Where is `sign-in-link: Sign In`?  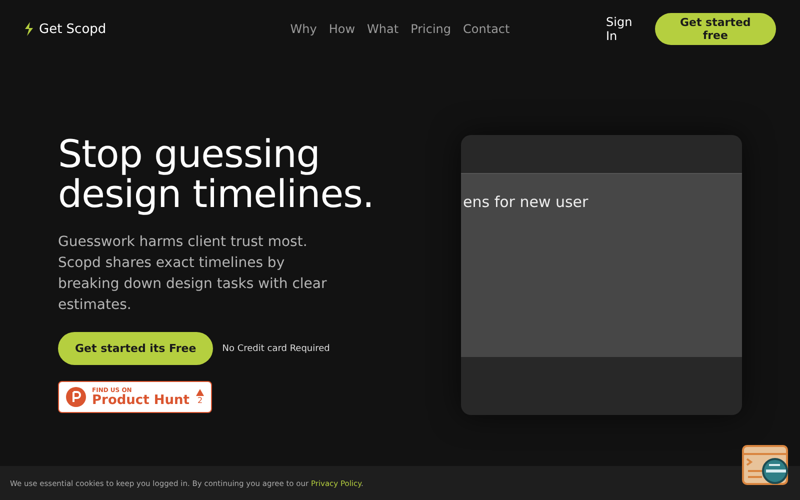
sign-in-link: Sign In is located at coordinates (624, 29).